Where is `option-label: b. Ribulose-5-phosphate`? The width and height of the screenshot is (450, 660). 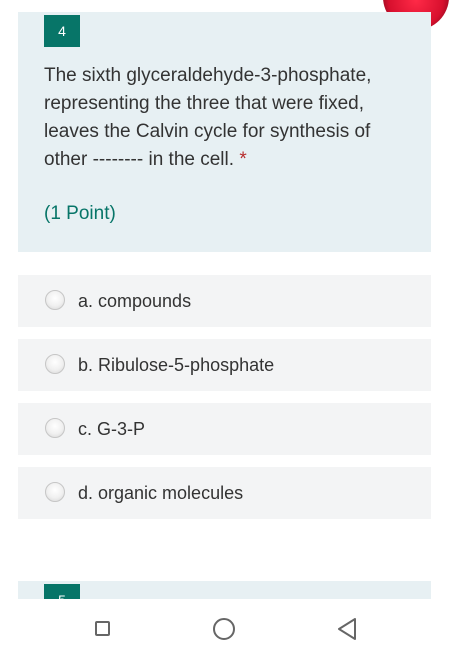
option-label: b. Ribulose-5-phosphate is located at coordinates (176, 365).